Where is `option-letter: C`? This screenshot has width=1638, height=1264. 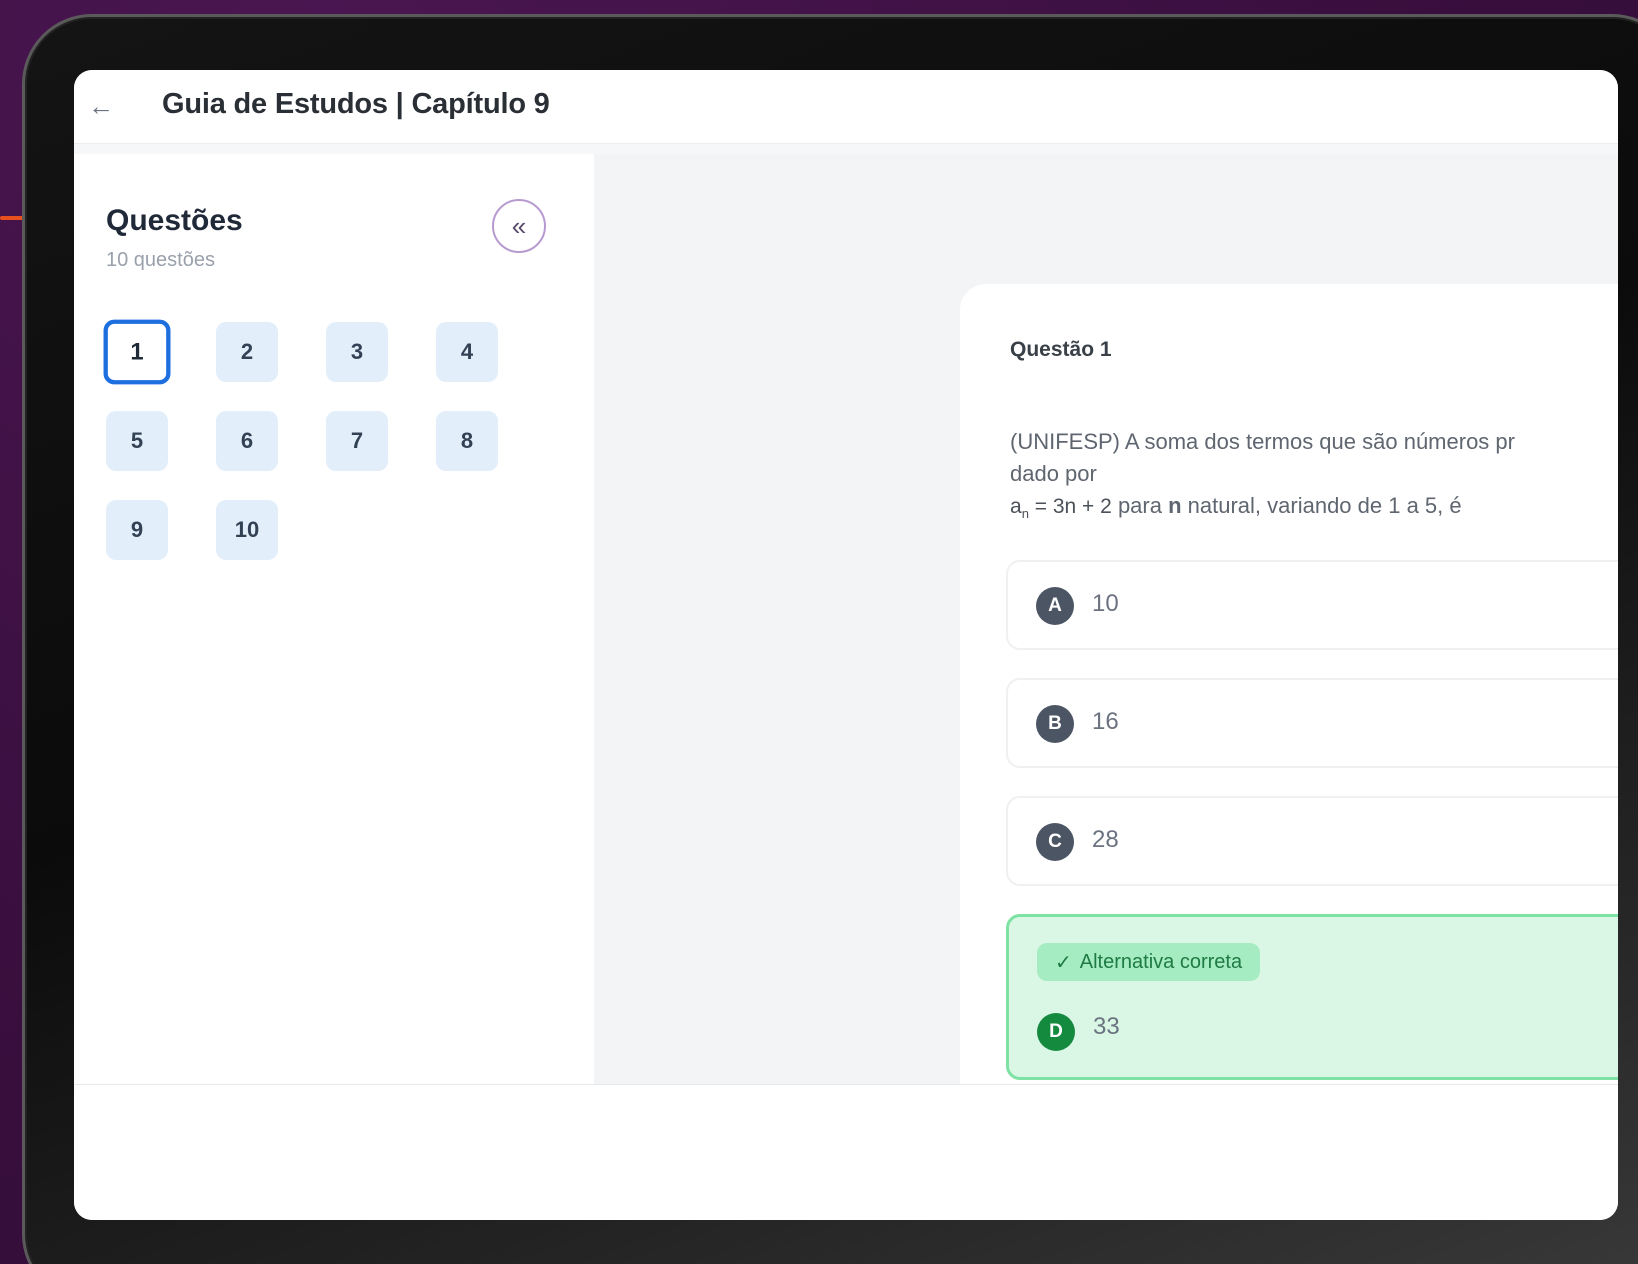 option-letter: C is located at coordinates (1055, 842).